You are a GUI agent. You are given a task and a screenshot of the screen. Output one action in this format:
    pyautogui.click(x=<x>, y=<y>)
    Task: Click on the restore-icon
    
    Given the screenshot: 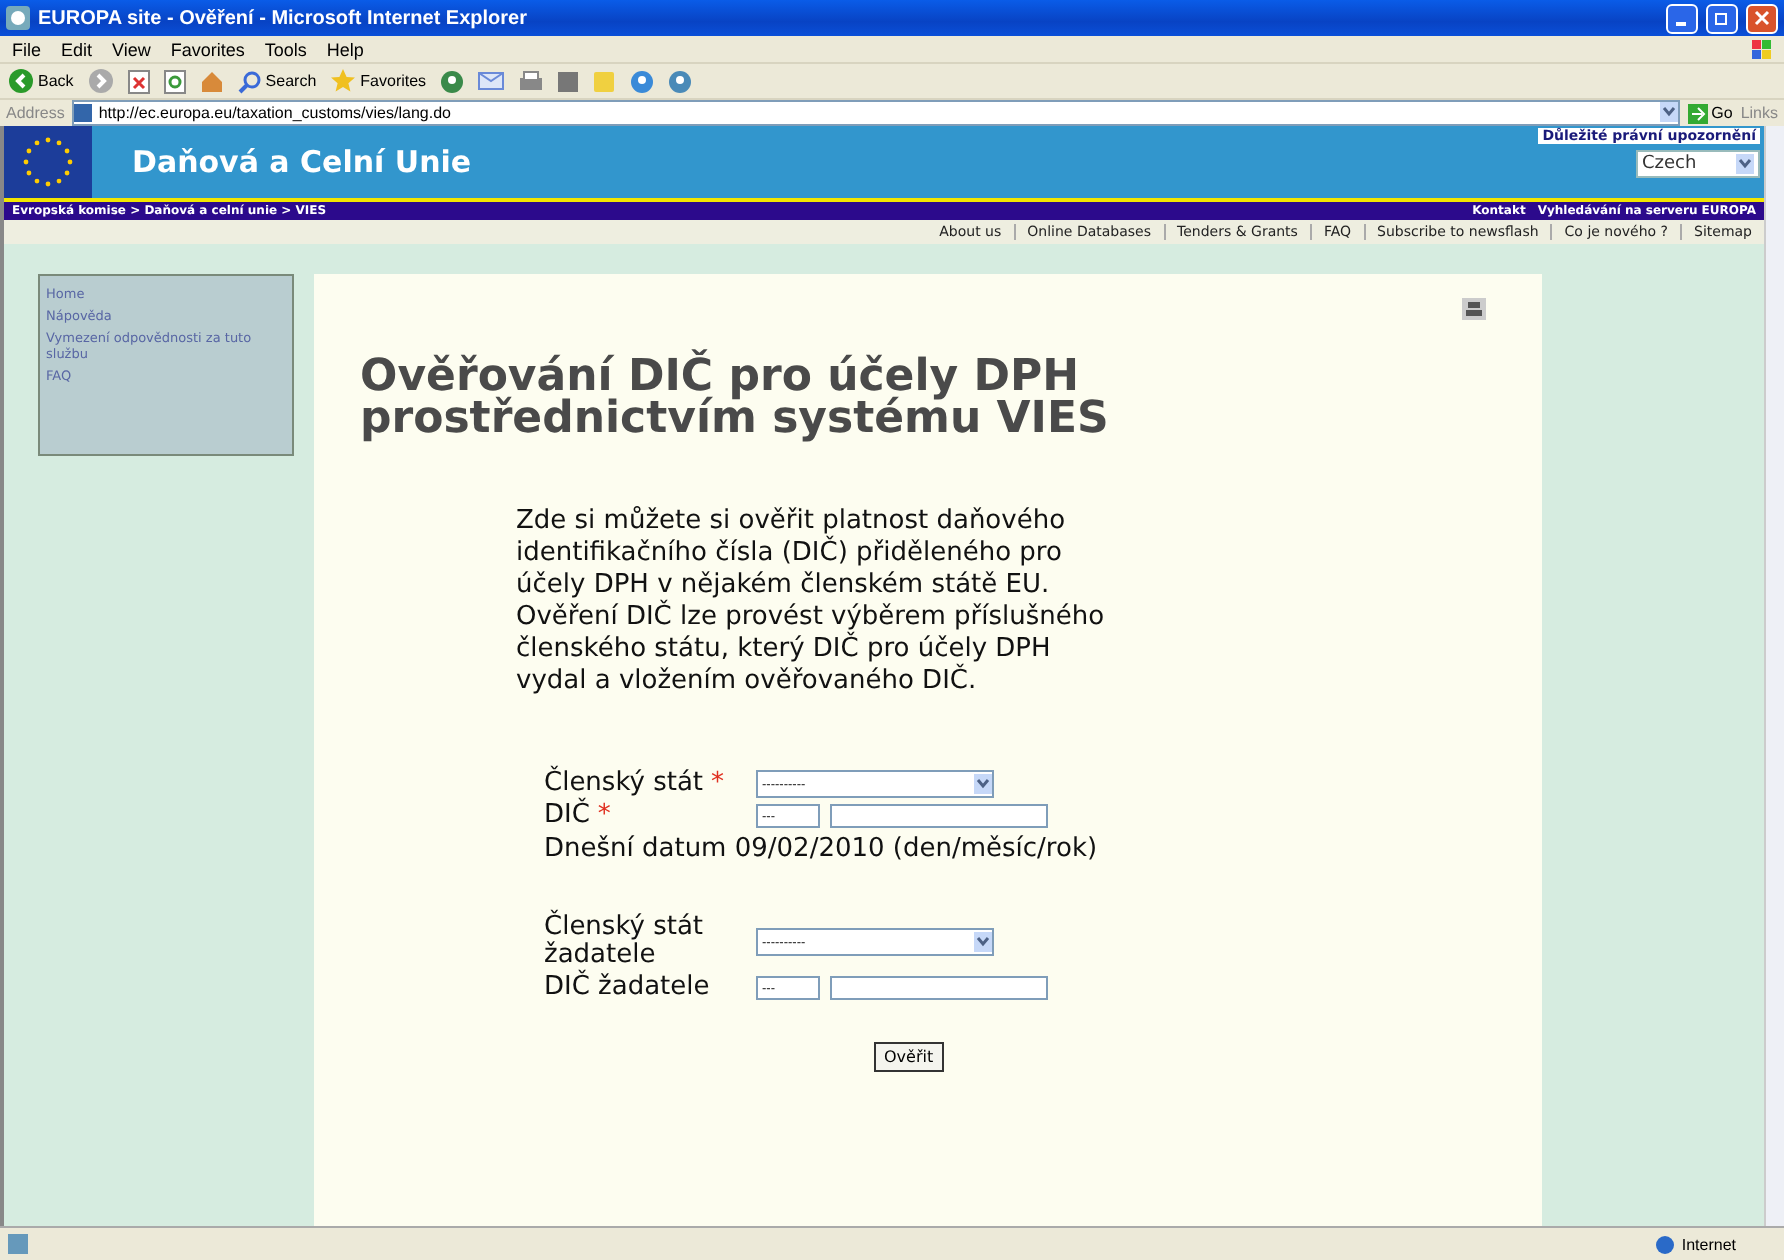 What is the action you would take?
    pyautogui.click(x=1722, y=18)
    